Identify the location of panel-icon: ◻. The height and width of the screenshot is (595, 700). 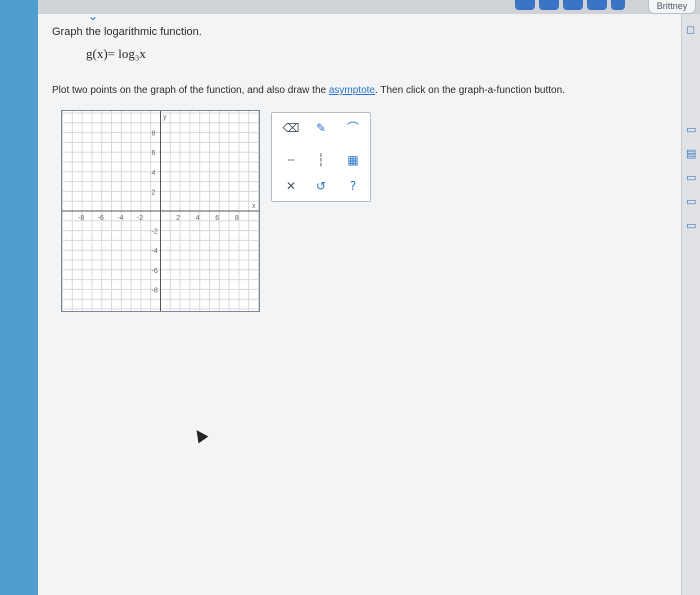
(692, 30).